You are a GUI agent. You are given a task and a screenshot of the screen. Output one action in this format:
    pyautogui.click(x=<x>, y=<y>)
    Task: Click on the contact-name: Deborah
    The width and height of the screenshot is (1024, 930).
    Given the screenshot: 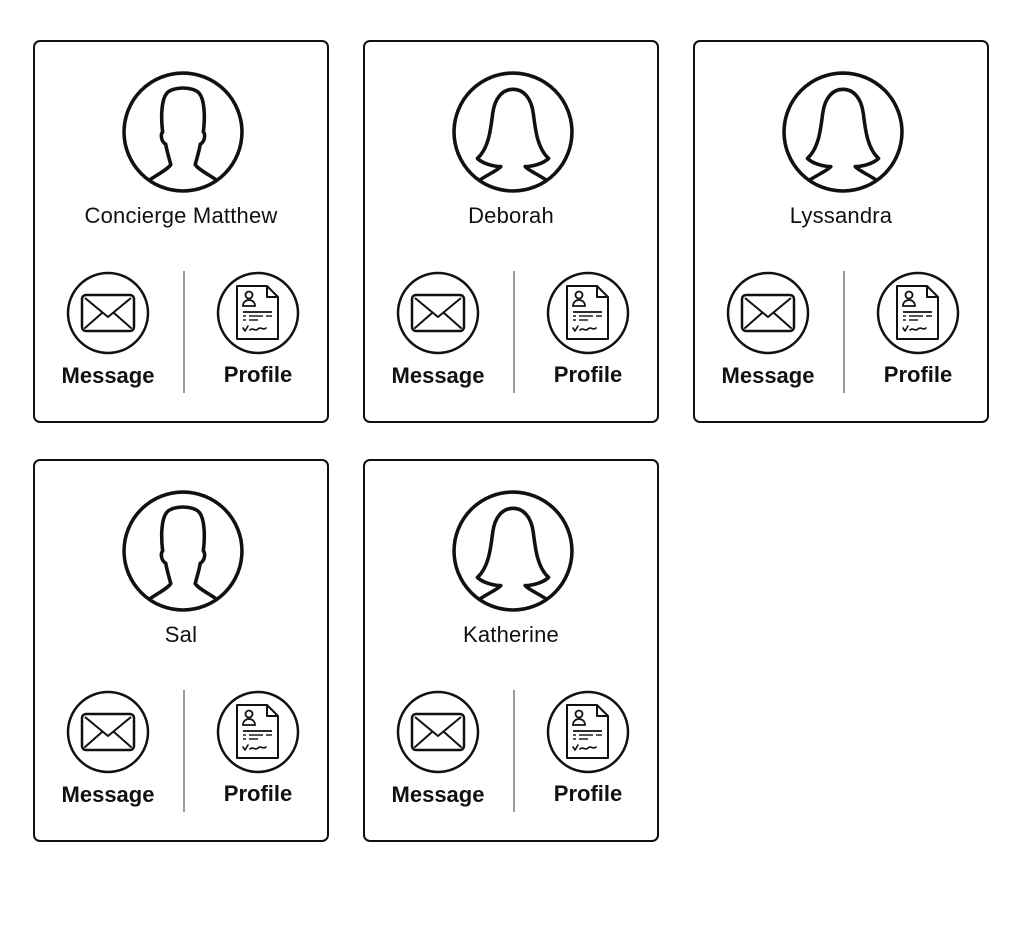 What is the action you would take?
    pyautogui.click(x=511, y=215)
    